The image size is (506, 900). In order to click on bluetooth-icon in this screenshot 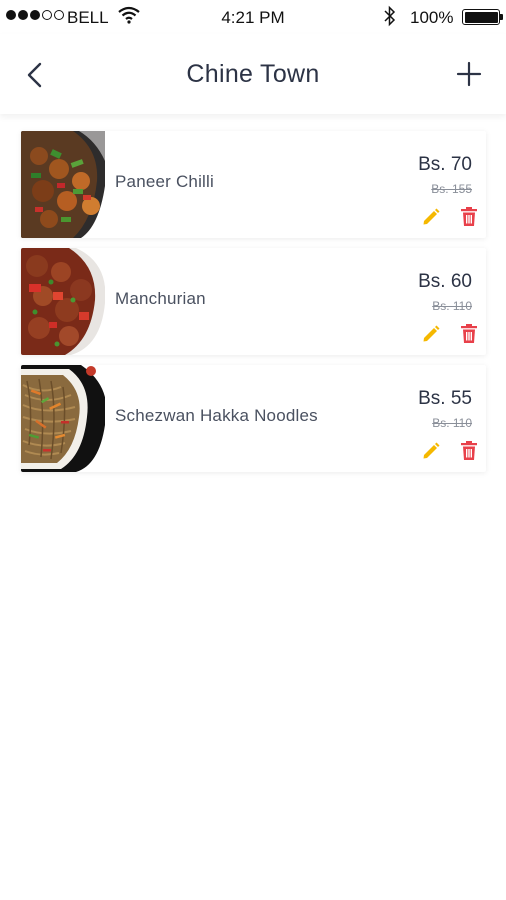, I will do `click(390, 16)`.